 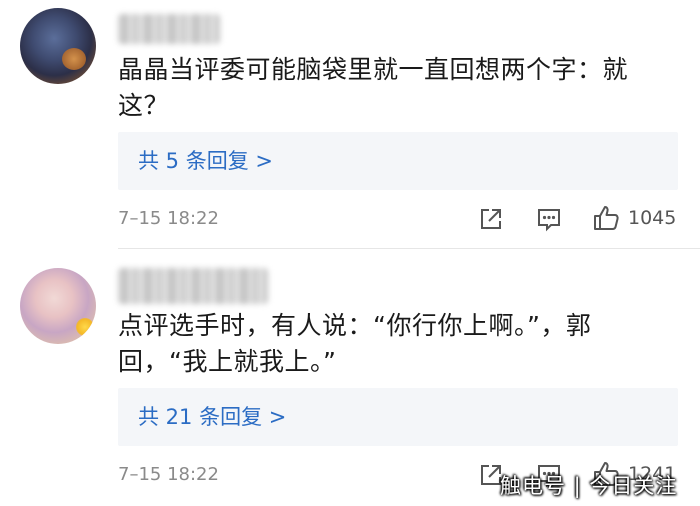 I want to click on divider, so click(x=409, y=248).